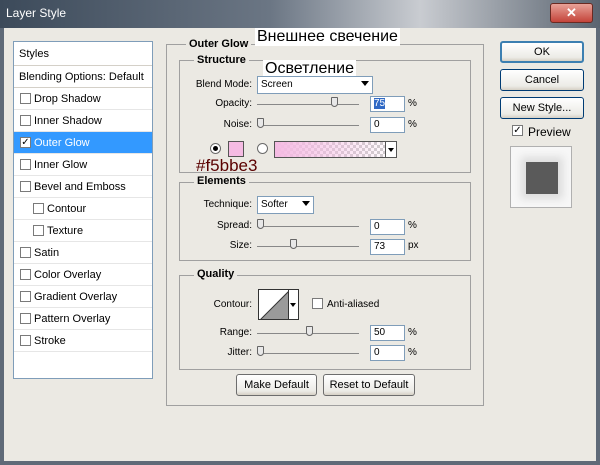 This screenshot has width=600, height=465. I want to click on opacity-slider-thumb, so click(334, 102).